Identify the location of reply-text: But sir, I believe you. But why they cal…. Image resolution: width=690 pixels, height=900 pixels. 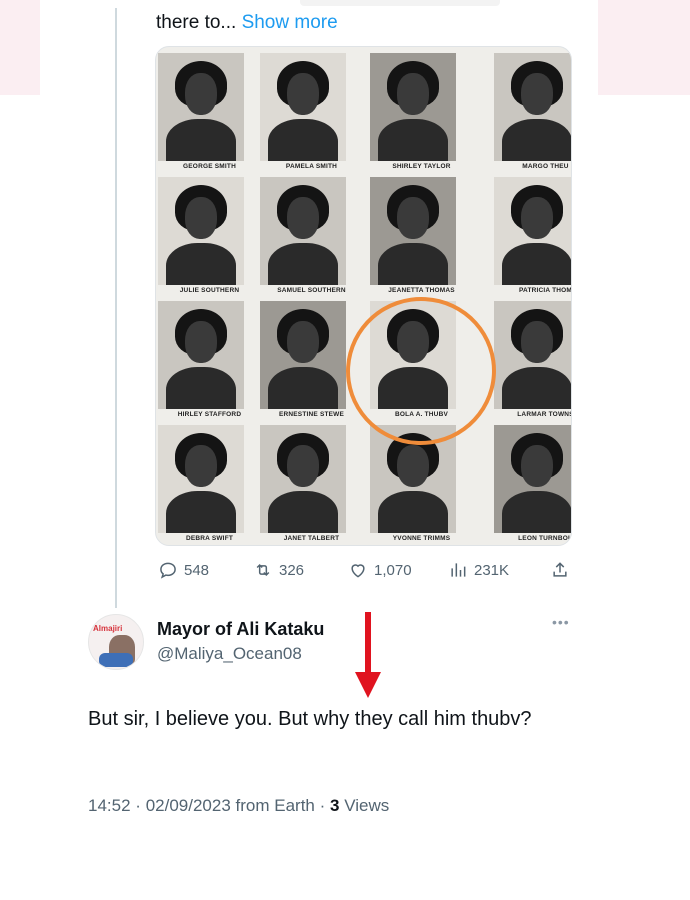
(310, 719).